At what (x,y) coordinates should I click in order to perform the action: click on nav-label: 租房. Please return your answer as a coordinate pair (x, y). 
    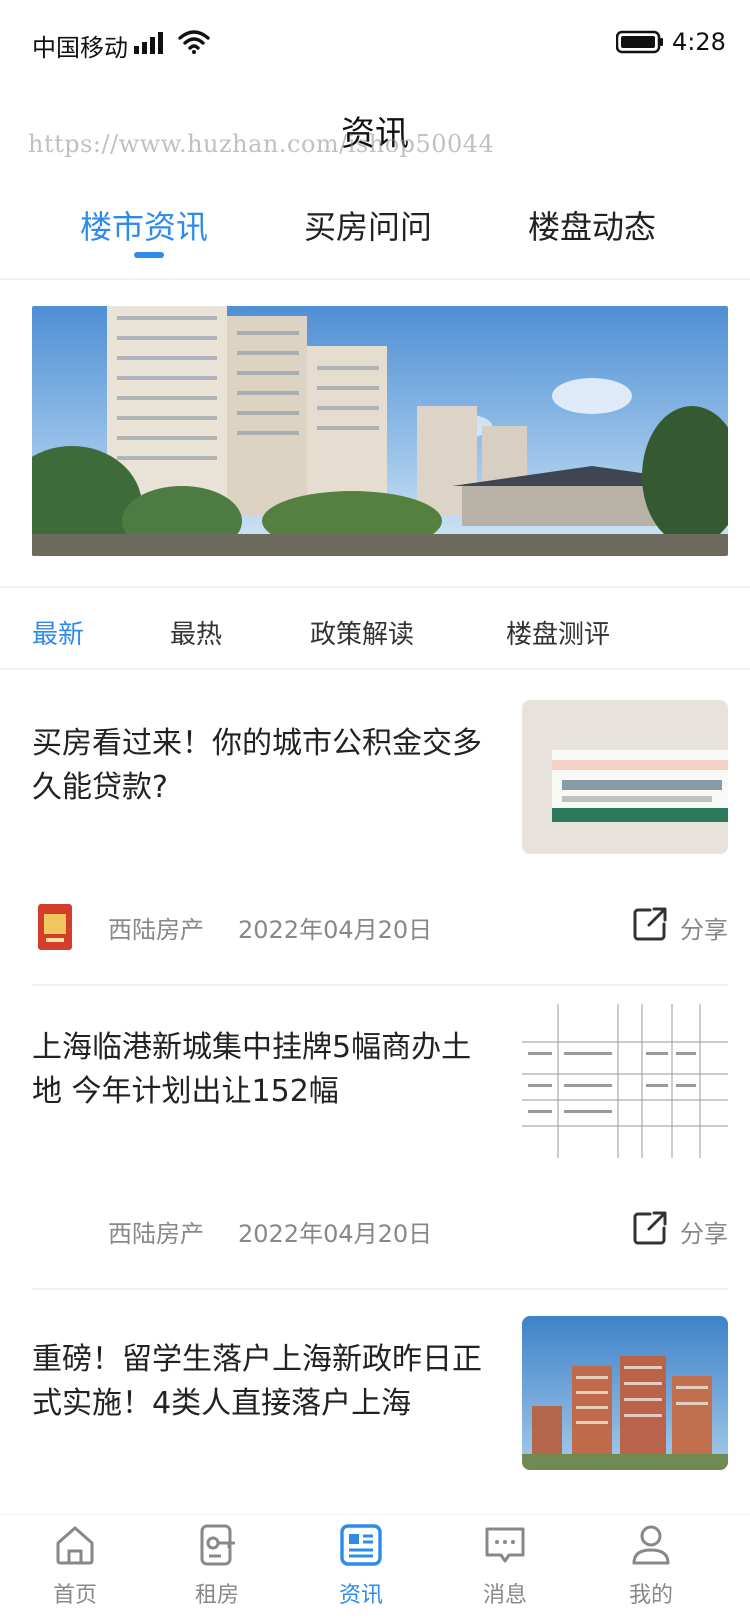
    Looking at the image, I should click on (216, 1595).